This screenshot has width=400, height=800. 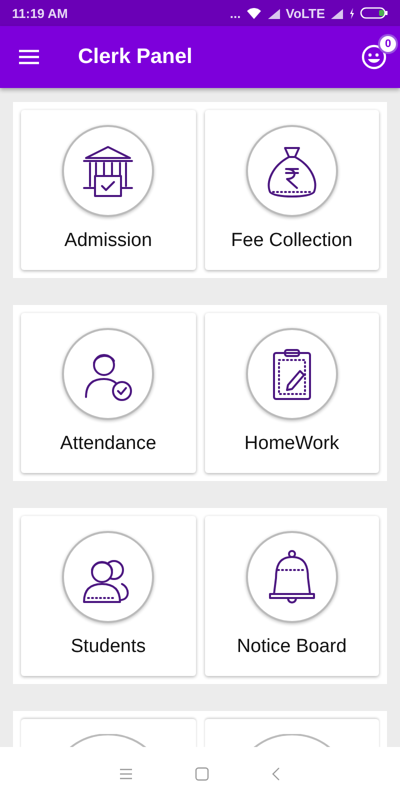 What do you see at coordinates (40, 13) in the screenshot?
I see `status-time: 11:19 AM` at bounding box center [40, 13].